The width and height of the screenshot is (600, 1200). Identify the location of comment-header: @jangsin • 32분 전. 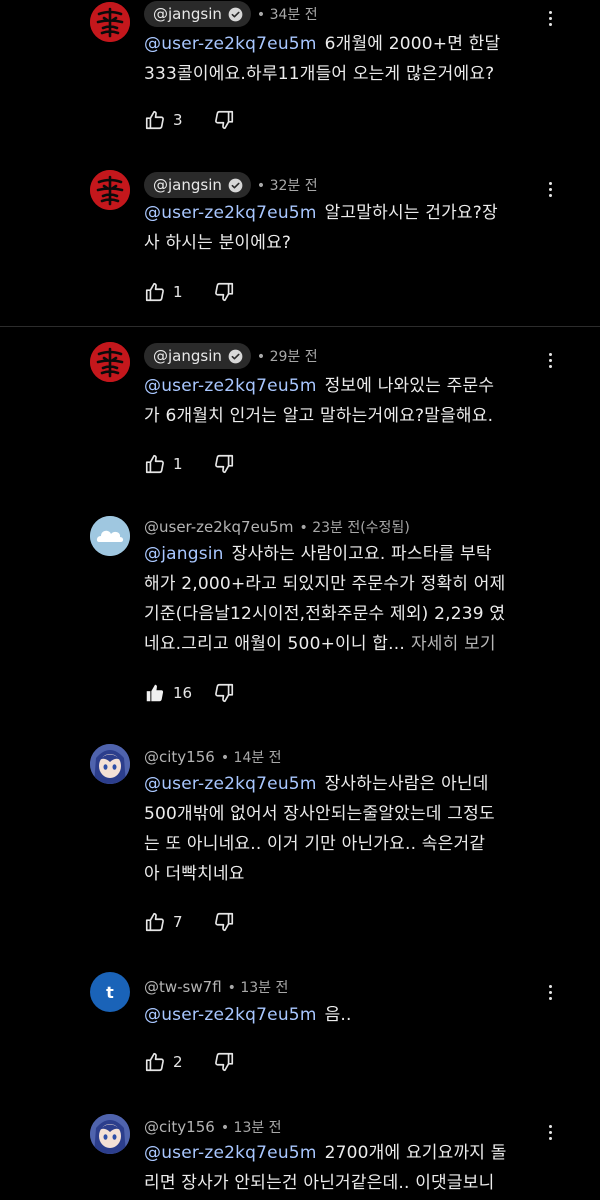
(231, 185).